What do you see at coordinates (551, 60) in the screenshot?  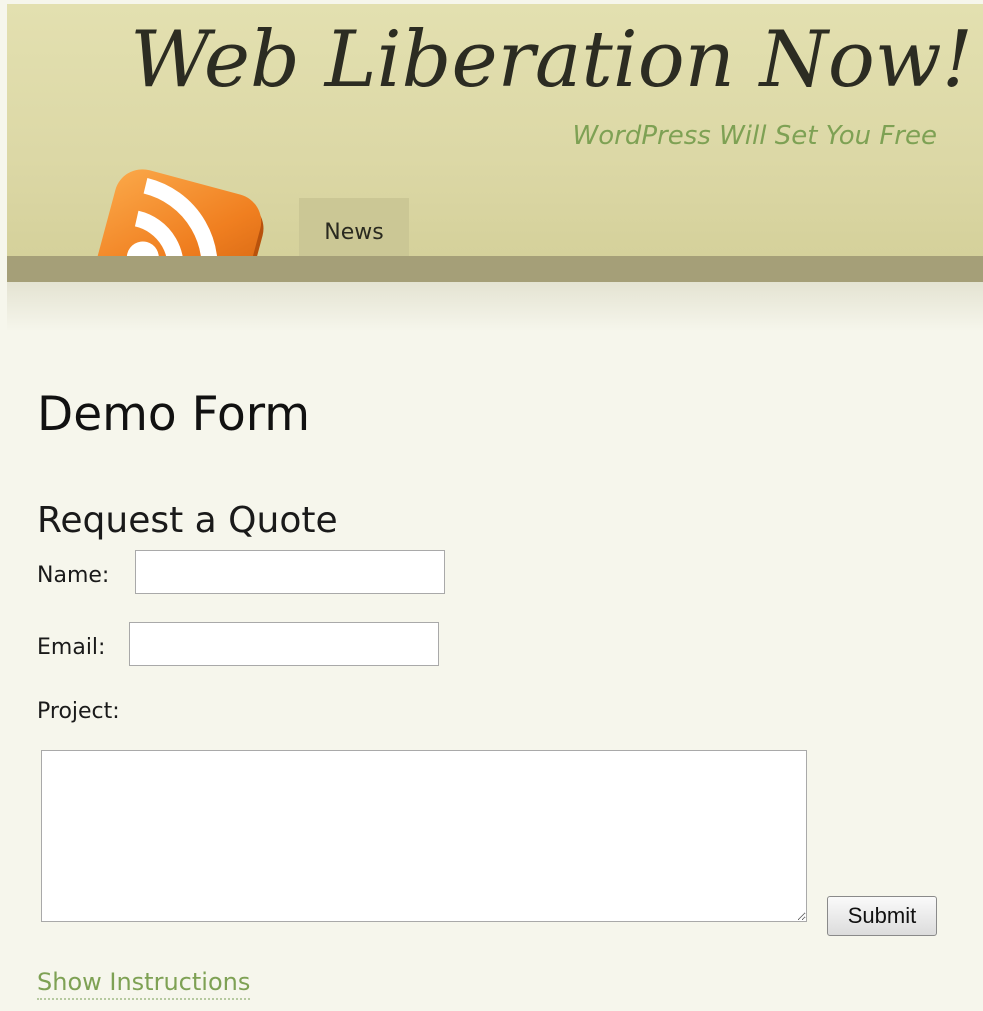 I see `site-title: Web Liberation Now!` at bounding box center [551, 60].